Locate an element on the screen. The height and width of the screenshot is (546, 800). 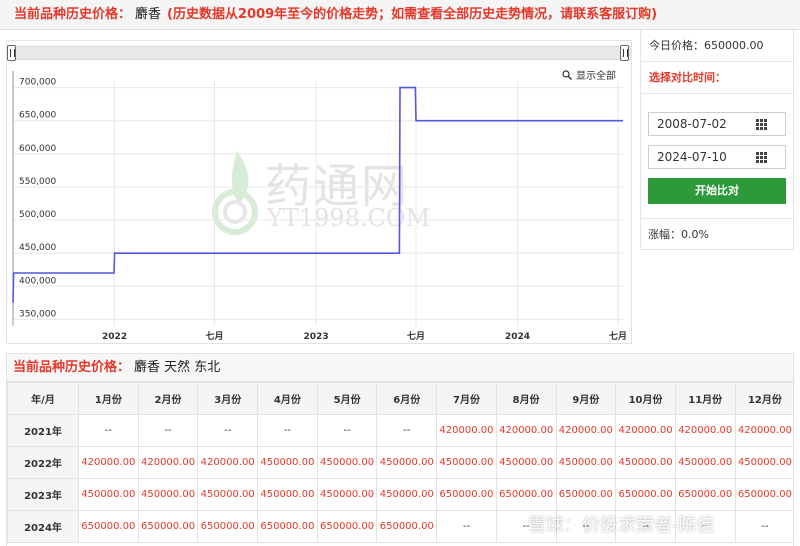
x-tick-label: 2024 is located at coordinates (517, 337).